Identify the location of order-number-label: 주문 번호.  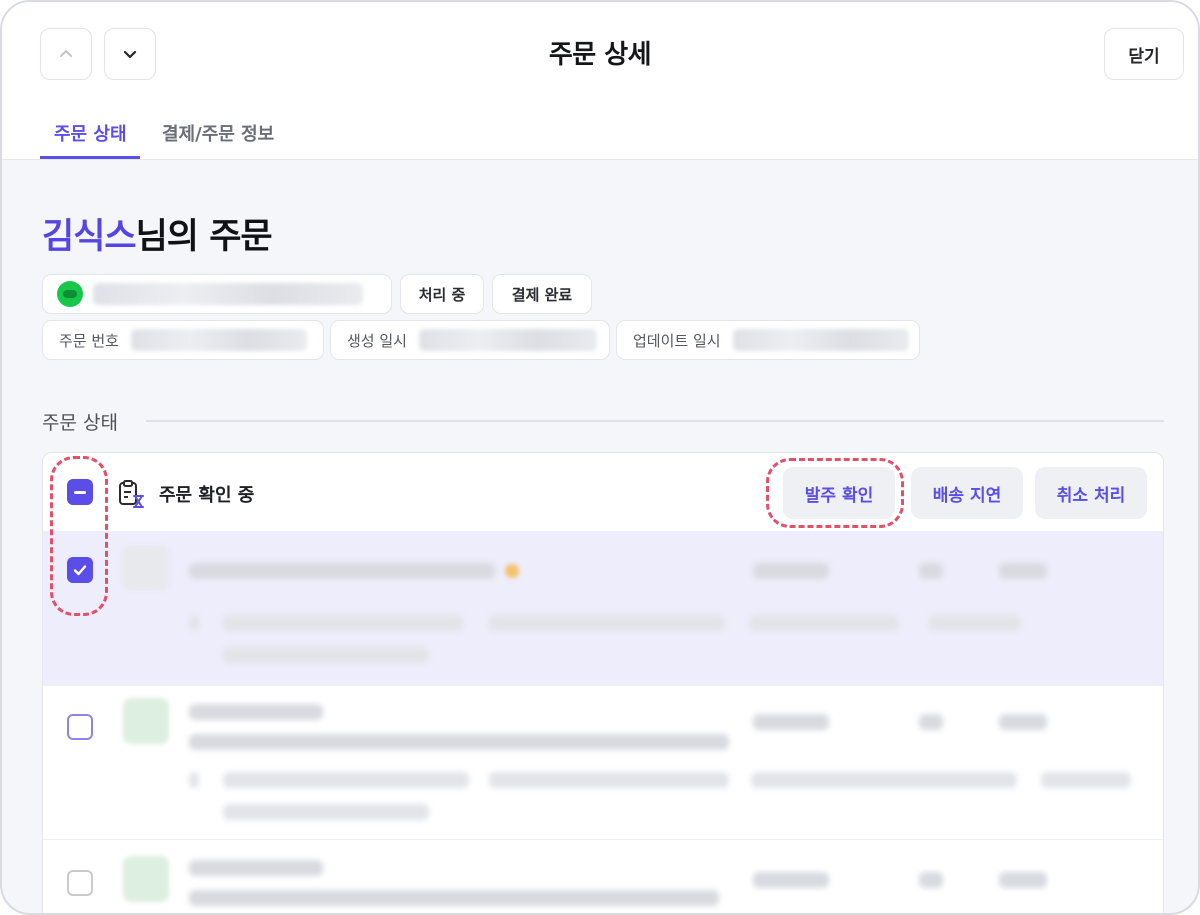
(89, 340).